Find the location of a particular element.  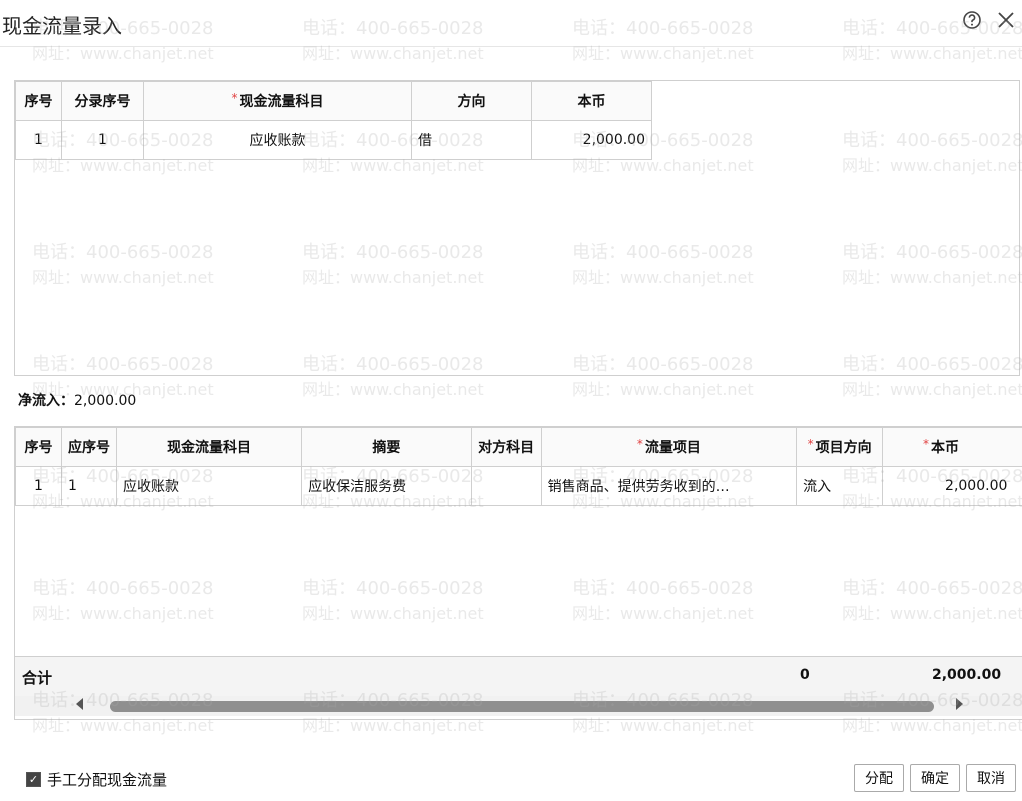

title-divider is located at coordinates (511, 46).